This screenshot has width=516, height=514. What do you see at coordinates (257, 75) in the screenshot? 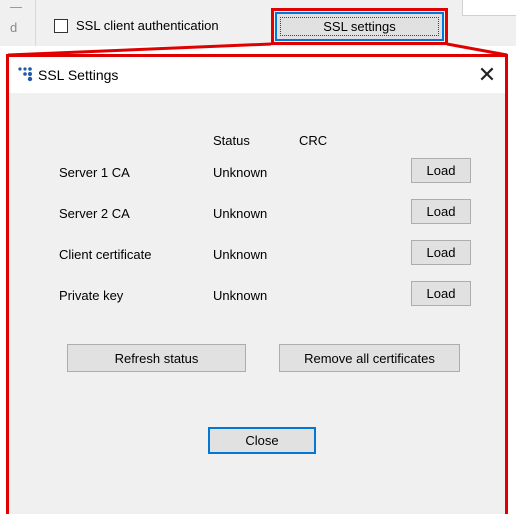
I see `dialog-titlebar: SSL Settings ✕` at bounding box center [257, 75].